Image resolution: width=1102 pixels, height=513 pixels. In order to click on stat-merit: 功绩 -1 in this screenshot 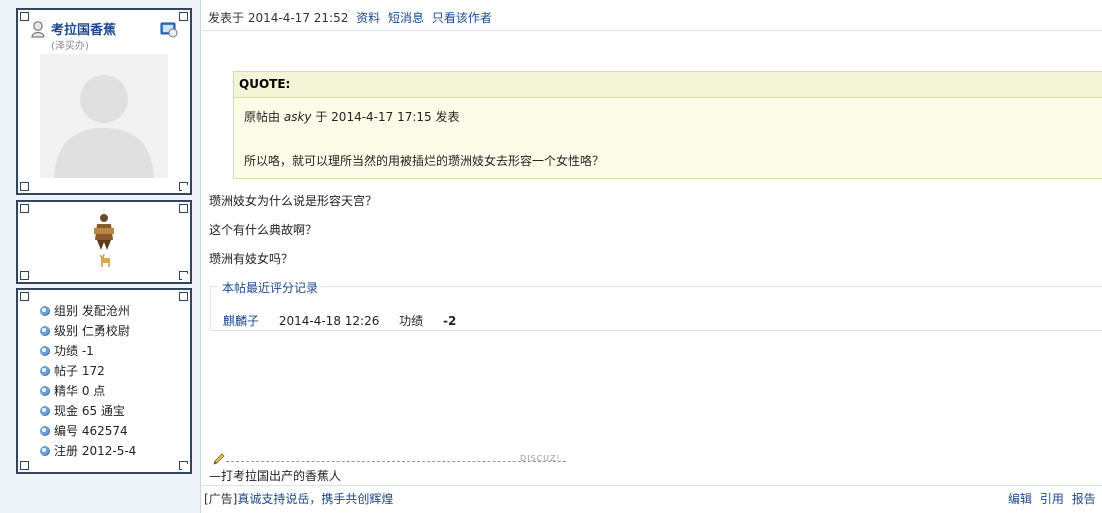, I will do `click(67, 351)`.